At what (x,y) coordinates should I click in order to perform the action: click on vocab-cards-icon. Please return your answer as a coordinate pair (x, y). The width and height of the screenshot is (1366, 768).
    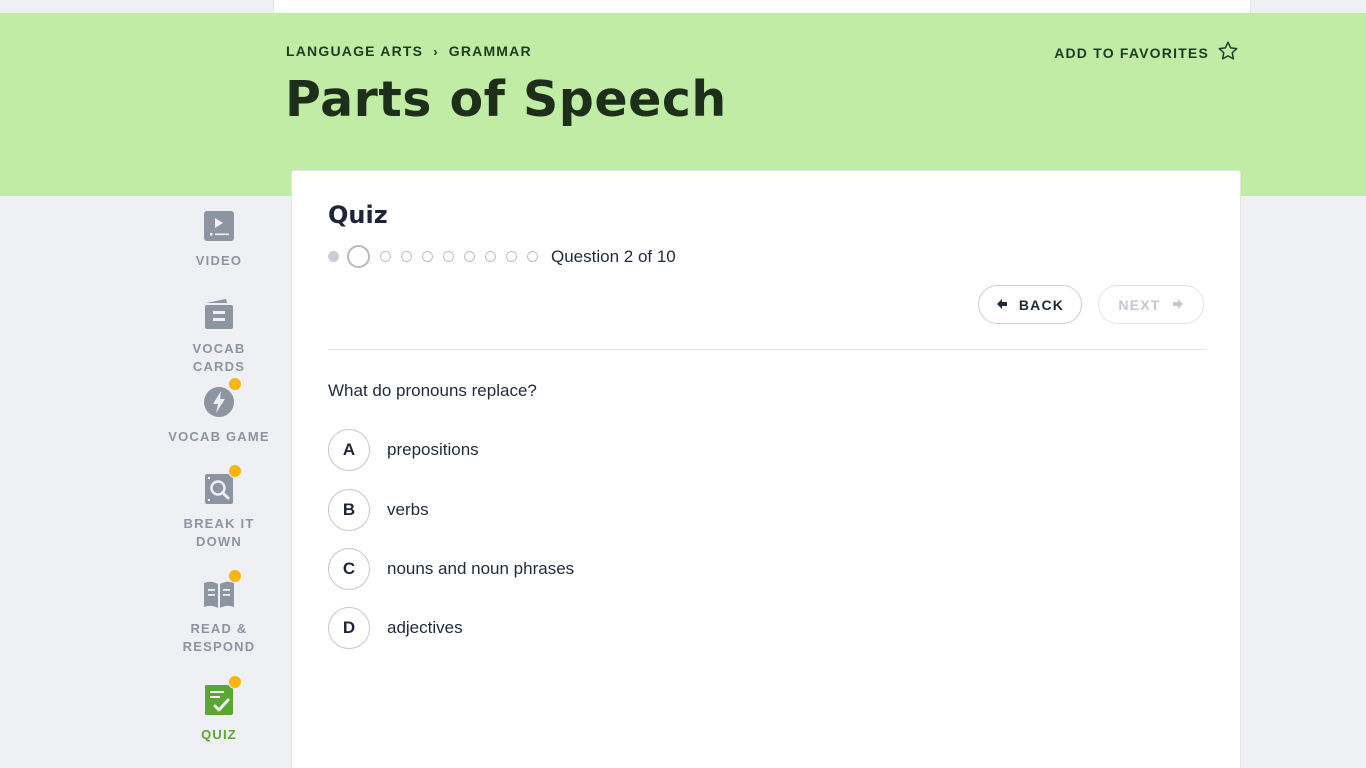
    Looking at the image, I should click on (219, 314).